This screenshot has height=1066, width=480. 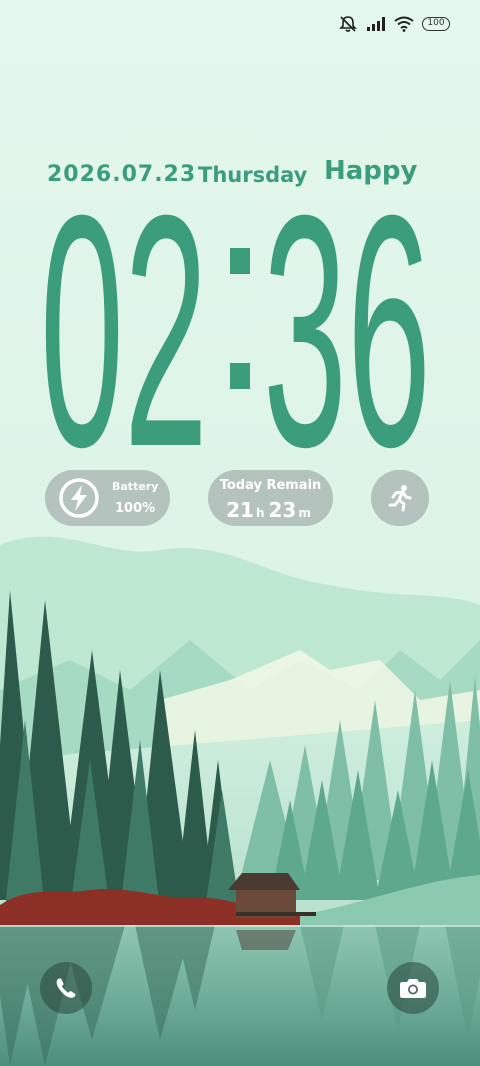 I want to click on battery-label: Battery, so click(x=135, y=486).